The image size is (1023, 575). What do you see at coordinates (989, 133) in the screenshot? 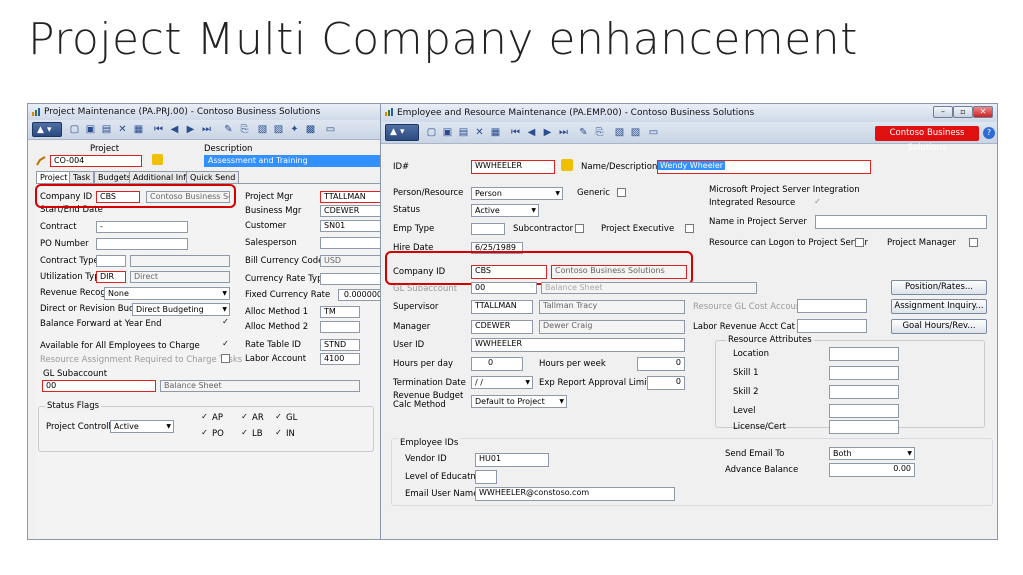
I see `help-icon: ?` at bounding box center [989, 133].